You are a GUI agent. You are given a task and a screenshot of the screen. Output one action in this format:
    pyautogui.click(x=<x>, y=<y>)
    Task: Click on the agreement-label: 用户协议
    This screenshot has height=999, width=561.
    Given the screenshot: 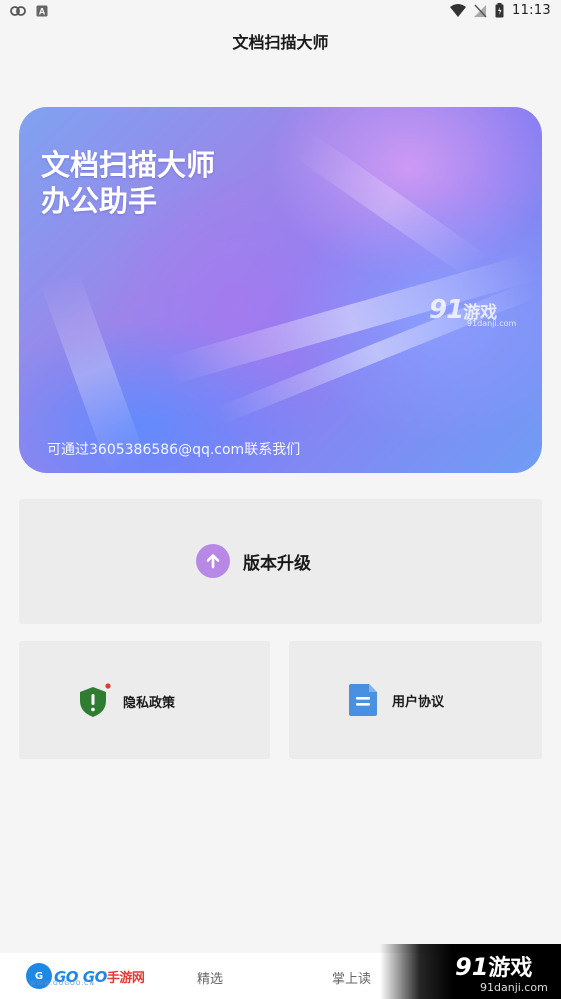 What is the action you would take?
    pyautogui.click(x=418, y=702)
    